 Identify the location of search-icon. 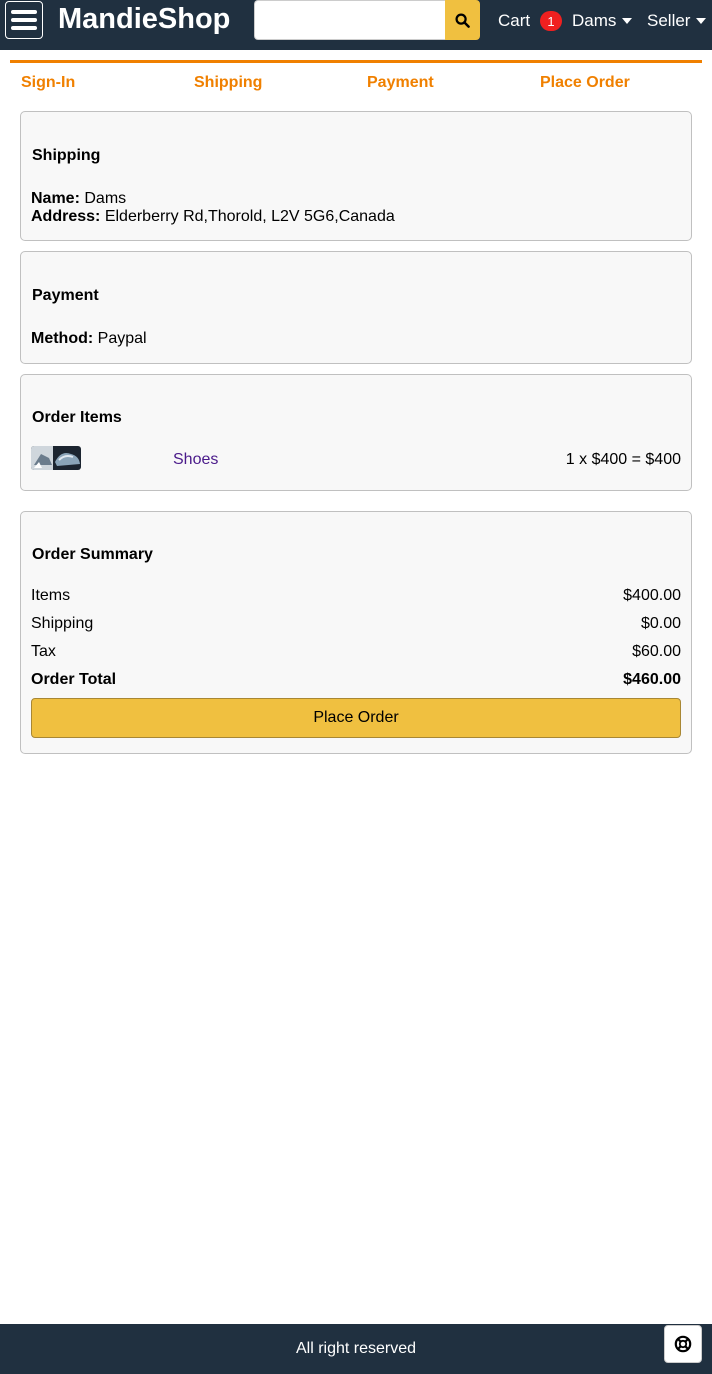
(462, 20).